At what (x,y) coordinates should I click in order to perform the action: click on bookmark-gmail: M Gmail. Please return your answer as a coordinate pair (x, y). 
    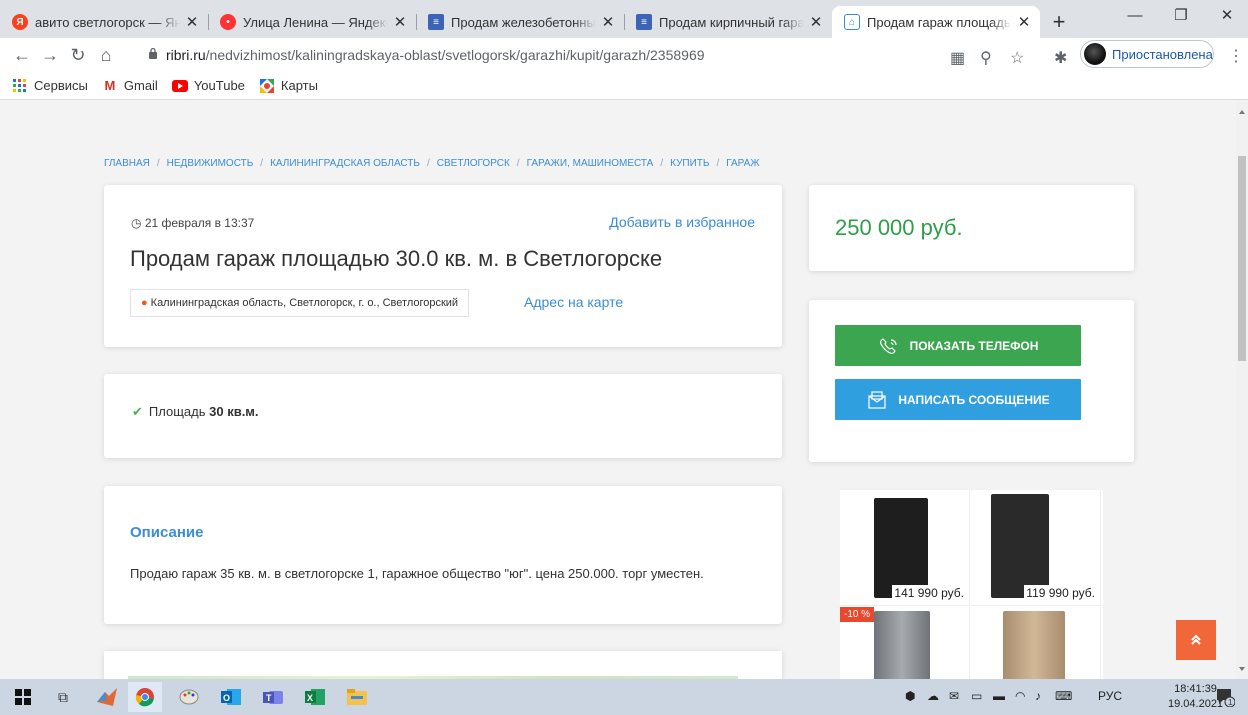
    Looking at the image, I should click on (130, 85).